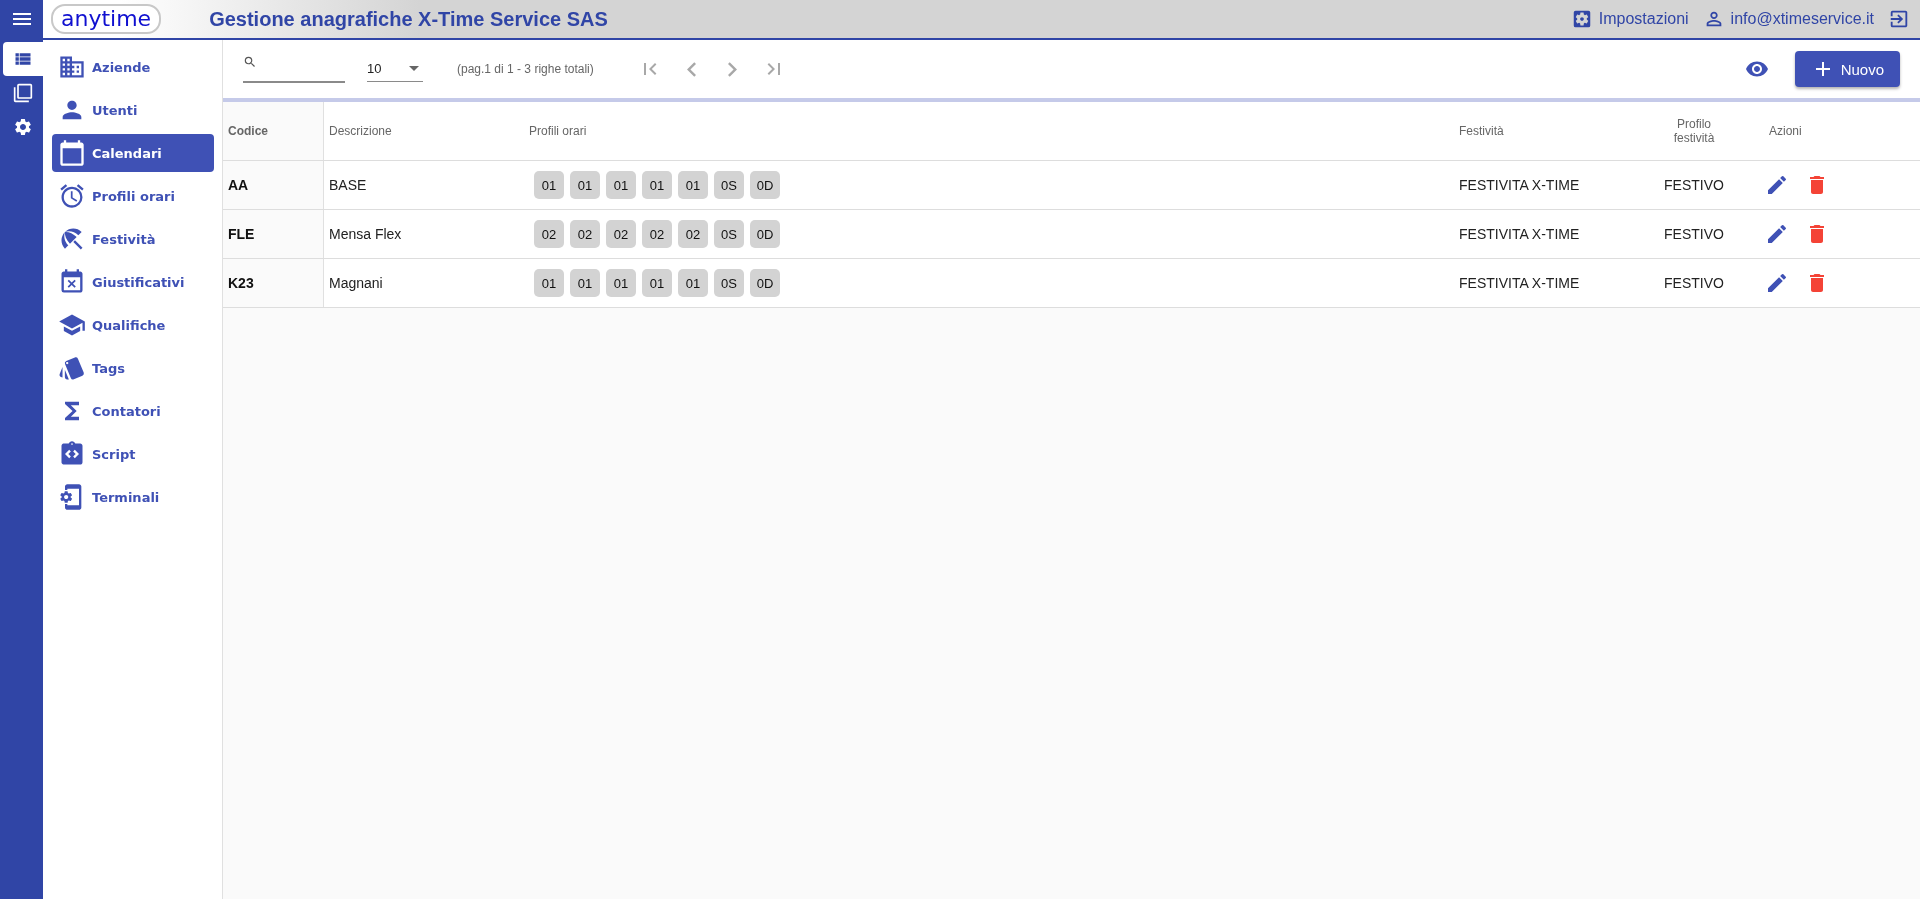 The height and width of the screenshot is (899, 1920). I want to click on column-header: Codice, so click(248, 131).